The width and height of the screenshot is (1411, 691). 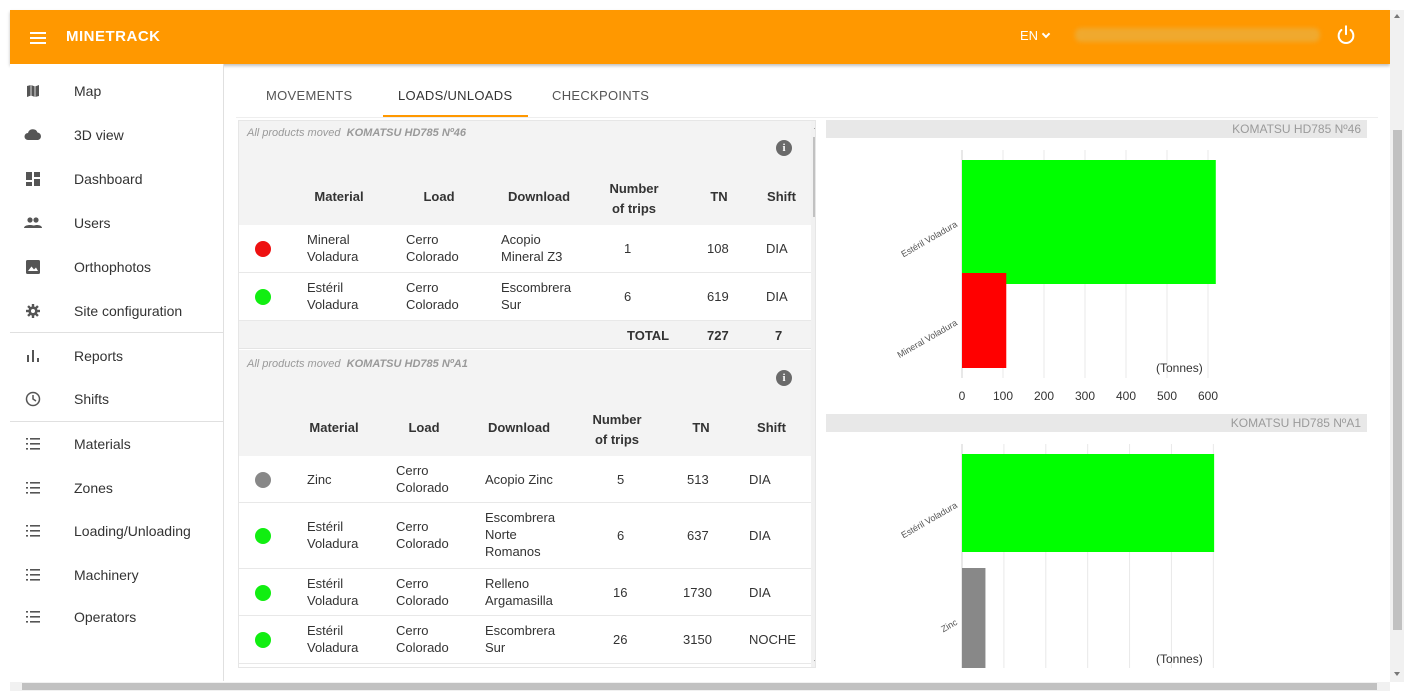 I want to click on sidebar-item-label: Dashboard, so click(x=108, y=179).